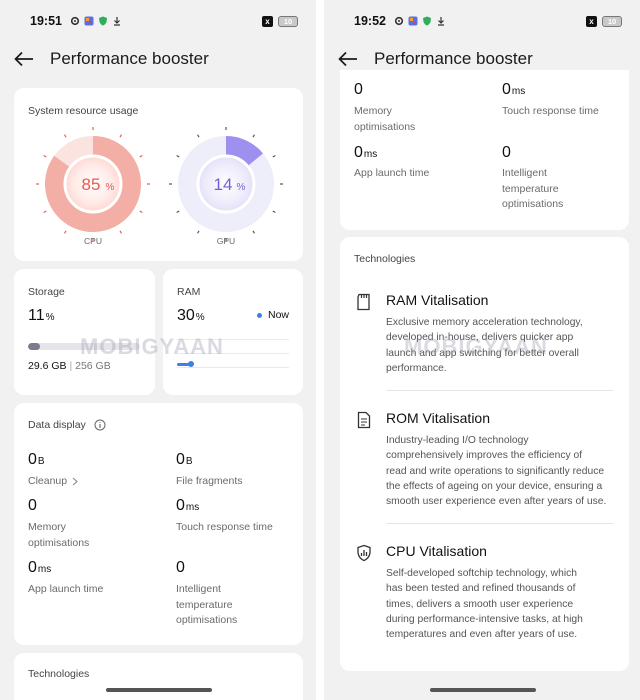  I want to click on cleanup-value: 0, so click(32, 459).